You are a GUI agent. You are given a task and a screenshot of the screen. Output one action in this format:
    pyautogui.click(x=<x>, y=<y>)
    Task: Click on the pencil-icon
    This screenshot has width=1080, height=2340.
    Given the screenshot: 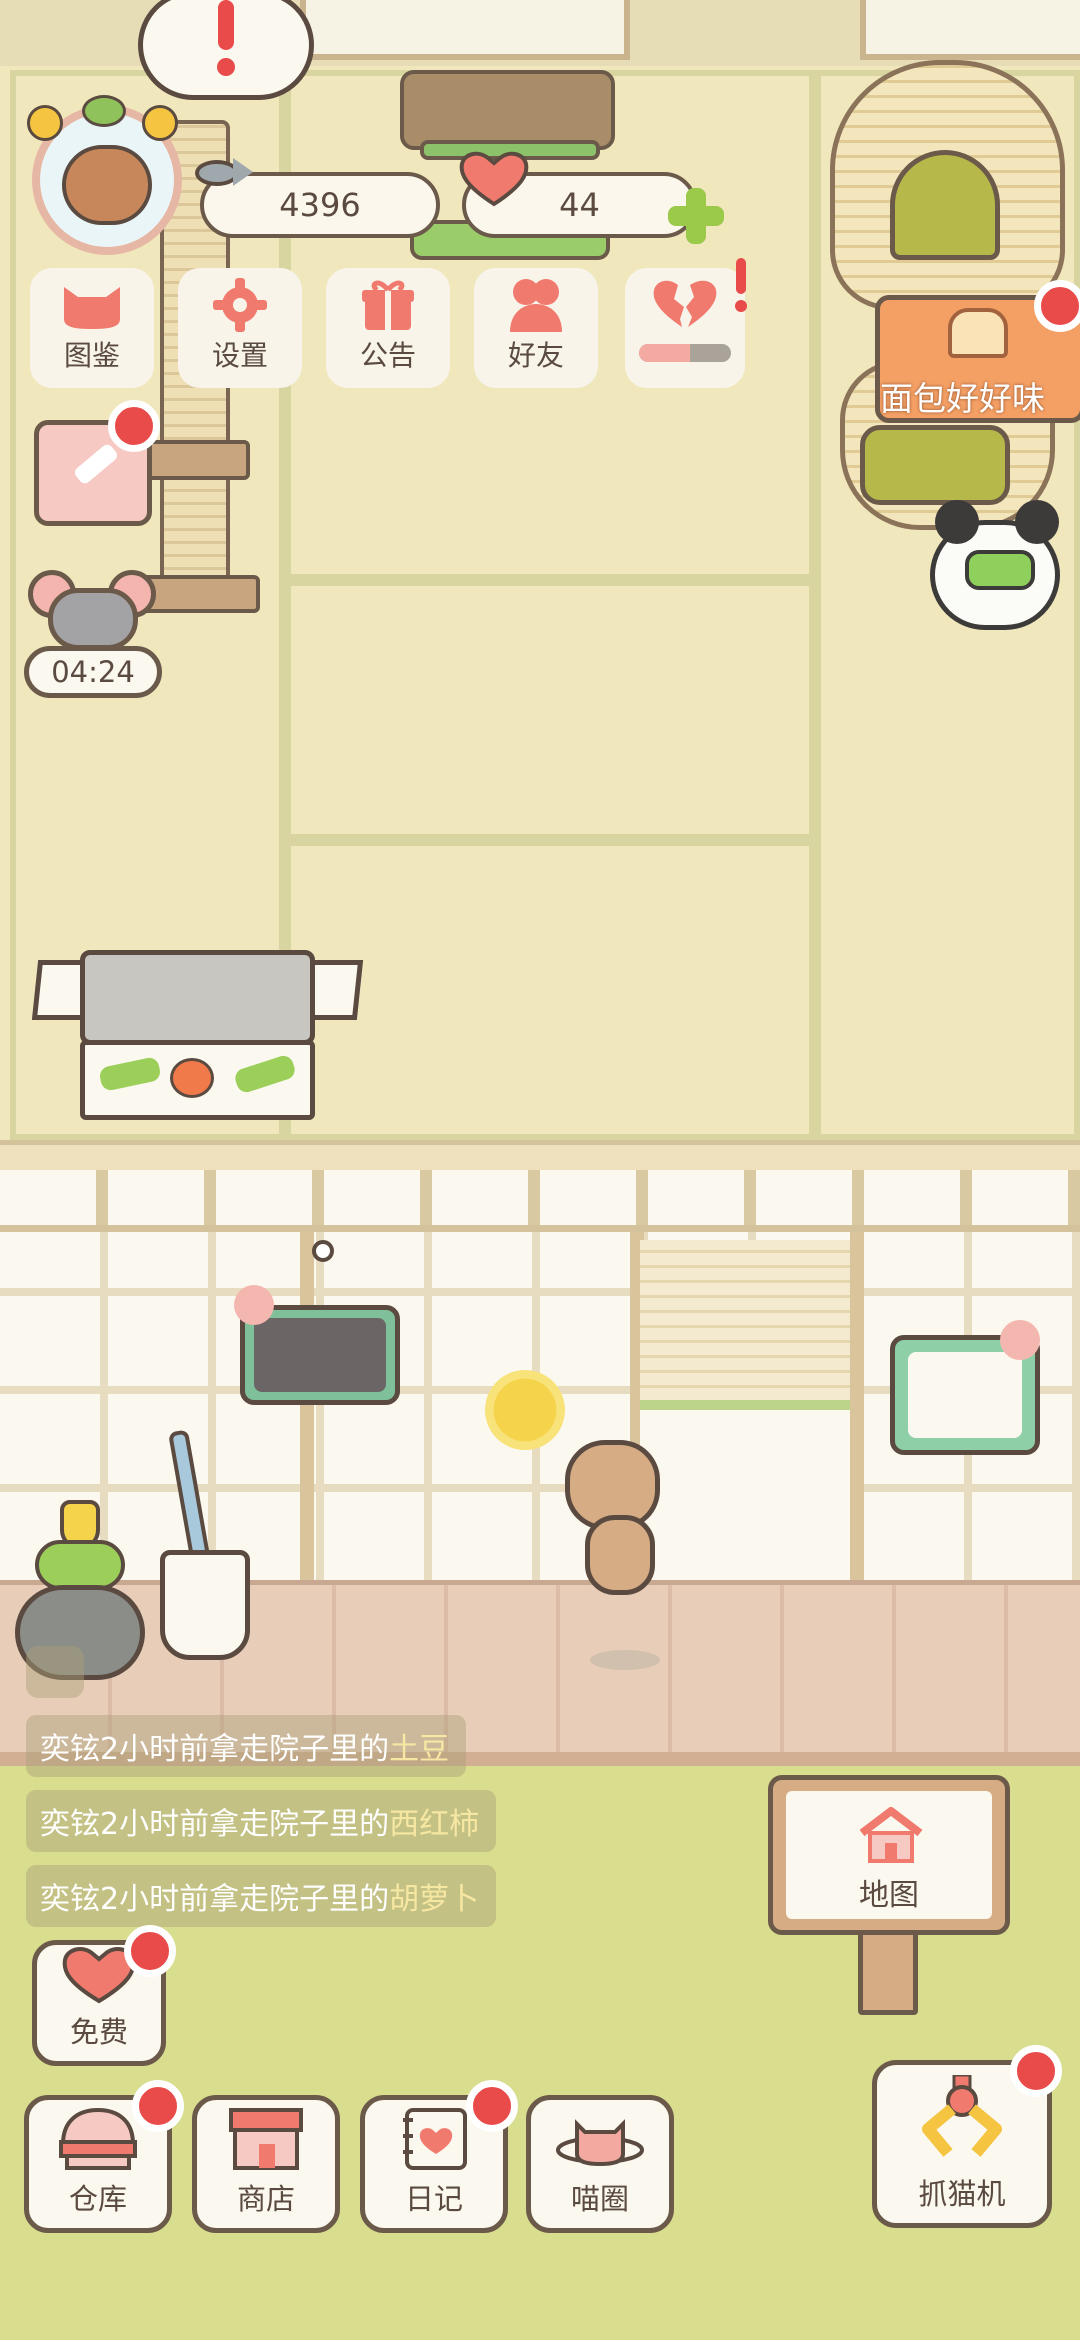 What is the action you would take?
    pyautogui.click(x=96, y=464)
    